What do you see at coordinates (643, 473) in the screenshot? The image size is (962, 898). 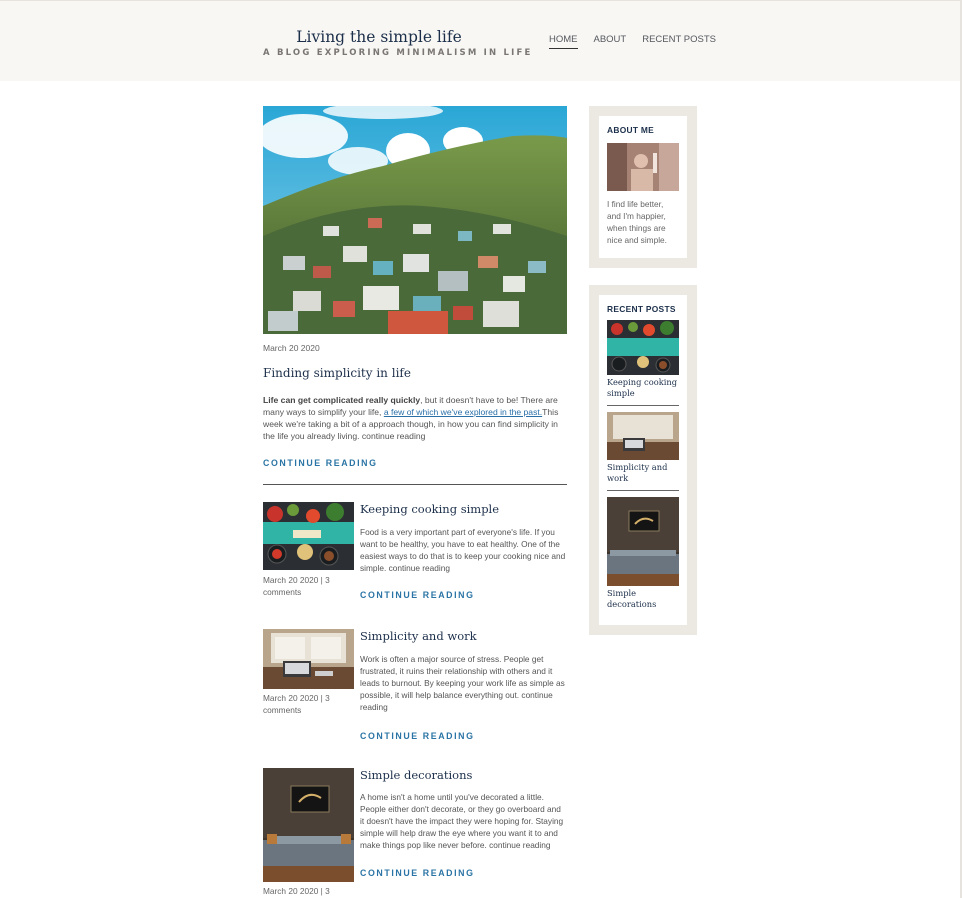 I see `recent-post-title: Simplicity and work` at bounding box center [643, 473].